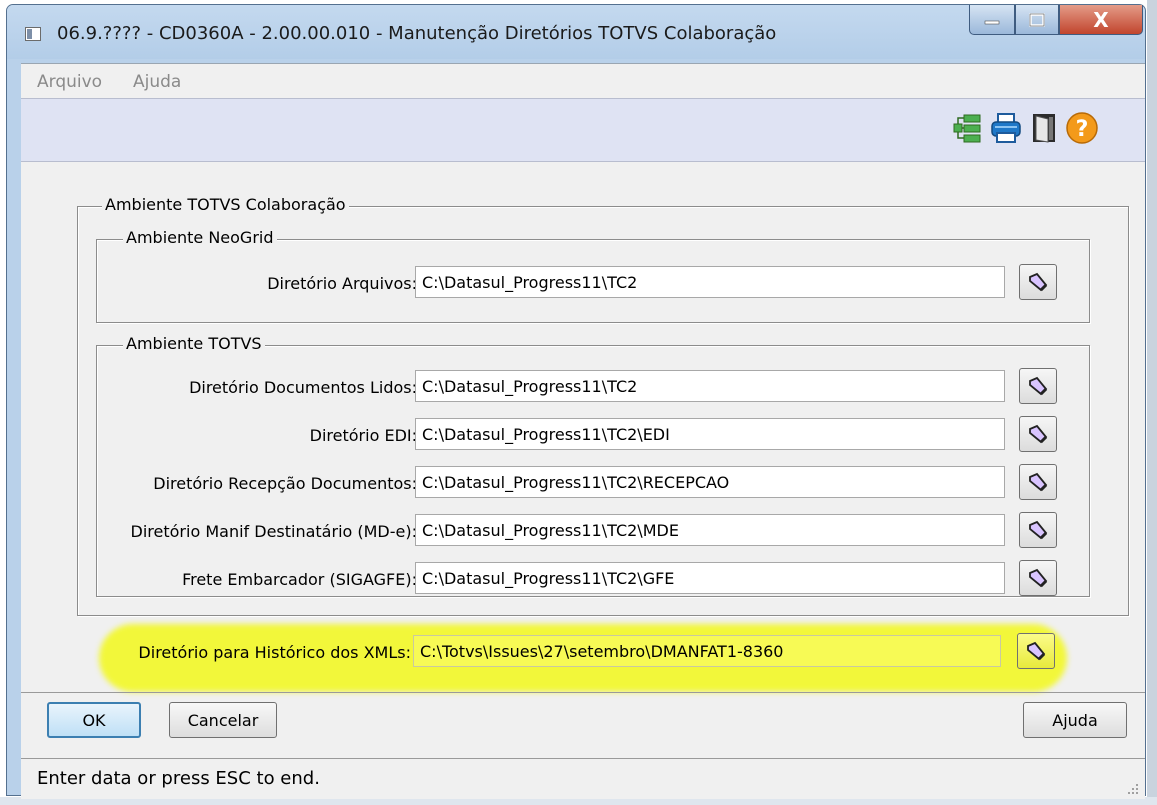  I want to click on desktop-edge, so click(1152, 402).